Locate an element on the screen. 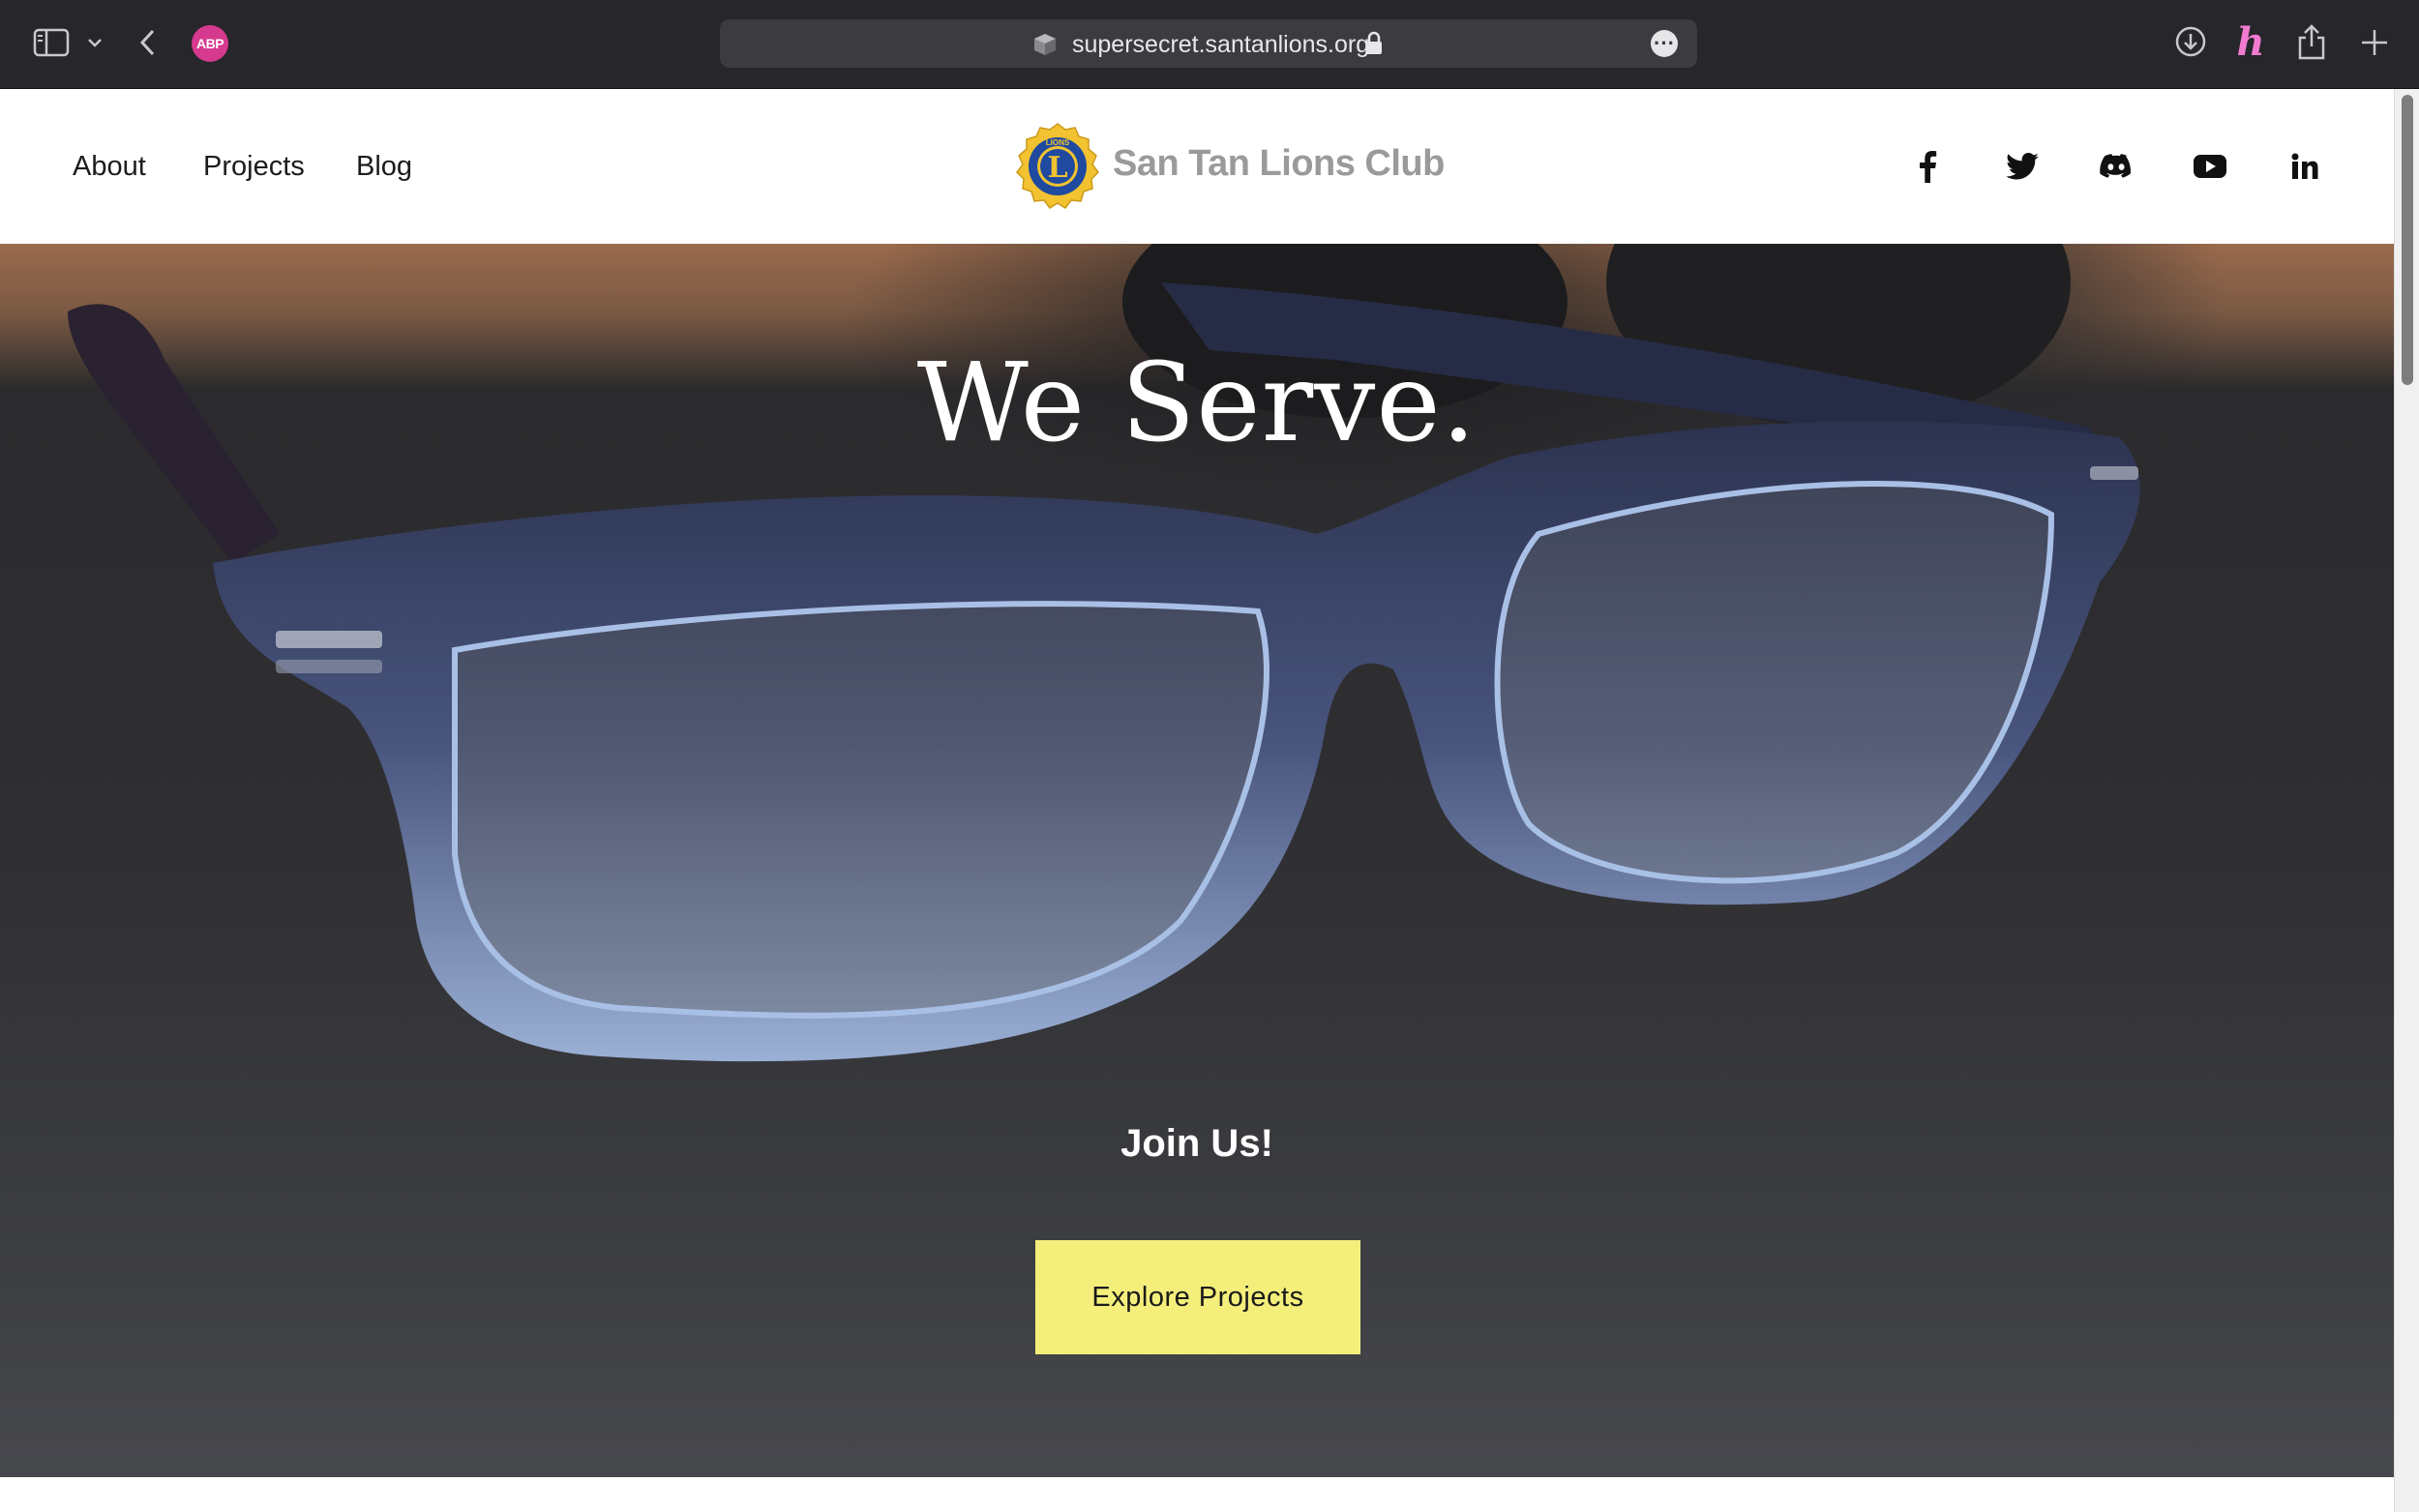 Image resolution: width=2419 pixels, height=1512 pixels. hero-title: We Serve. is located at coordinates (1197, 404).